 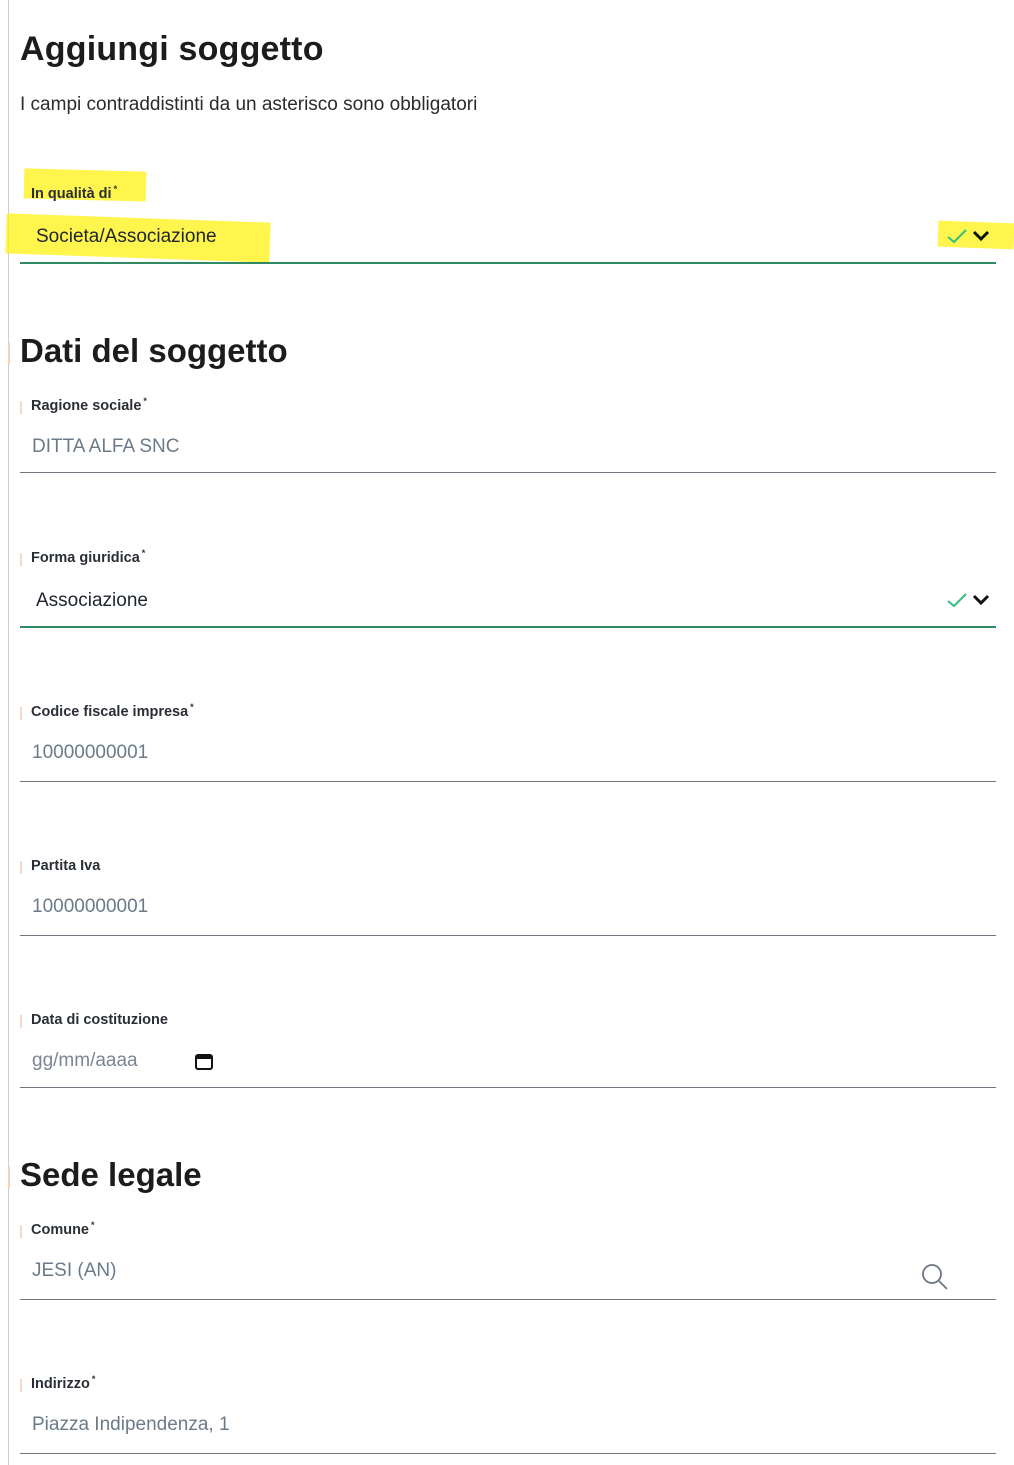 I want to click on calendar-icon, so click(x=204, y=1062).